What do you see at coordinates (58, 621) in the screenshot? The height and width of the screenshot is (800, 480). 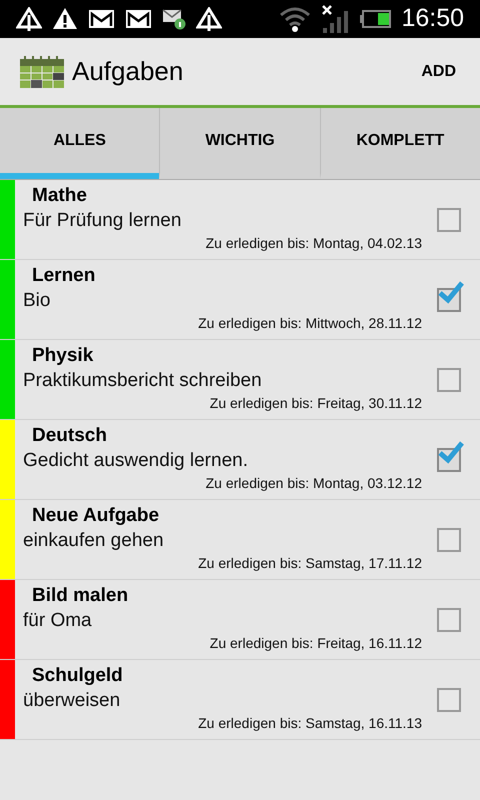 I see `task-description: für Oma` at bounding box center [58, 621].